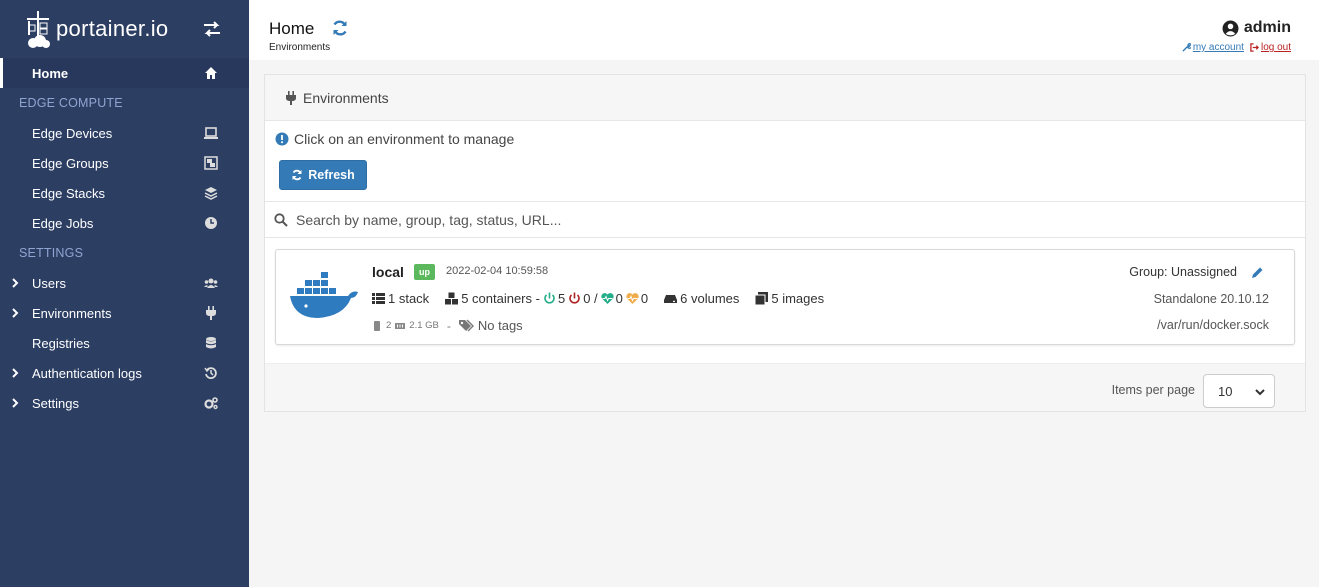 The width and height of the screenshot is (1319, 587). Describe the element at coordinates (124, 403) in the screenshot. I see `sidebar-item-settings: Settings` at that location.